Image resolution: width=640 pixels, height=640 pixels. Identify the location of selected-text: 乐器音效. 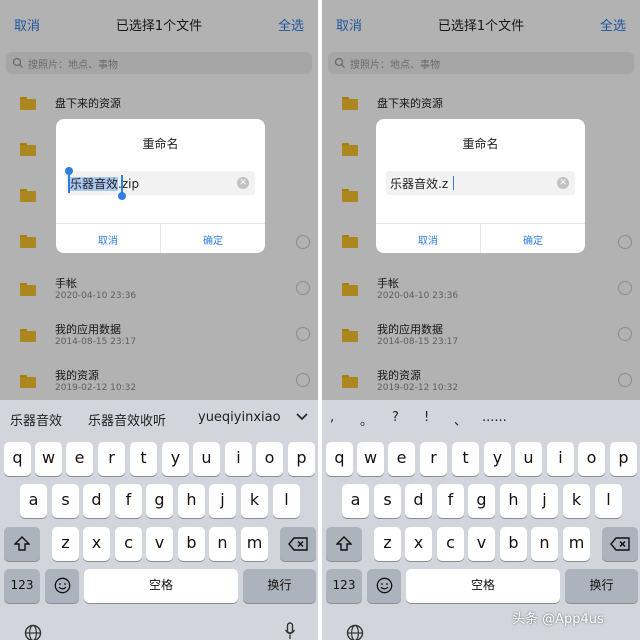
(94, 184).